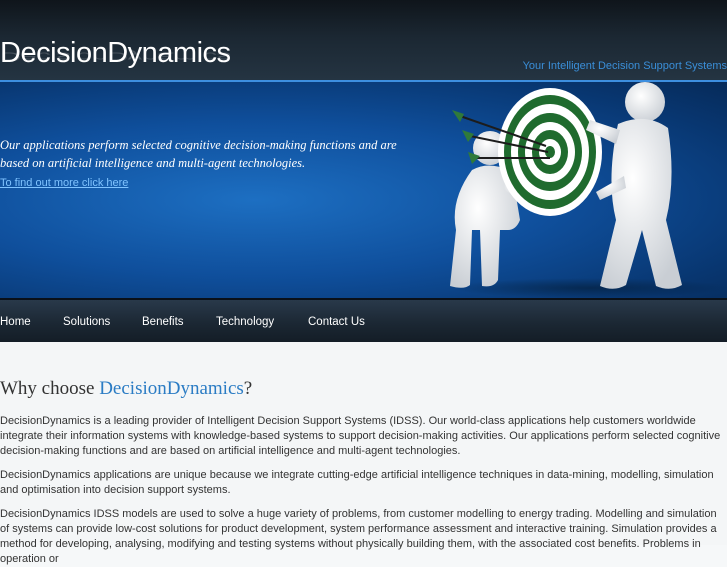 Image resolution: width=727 pixels, height=567 pixels. I want to click on title-brand: DecisionDynamics, so click(171, 388).